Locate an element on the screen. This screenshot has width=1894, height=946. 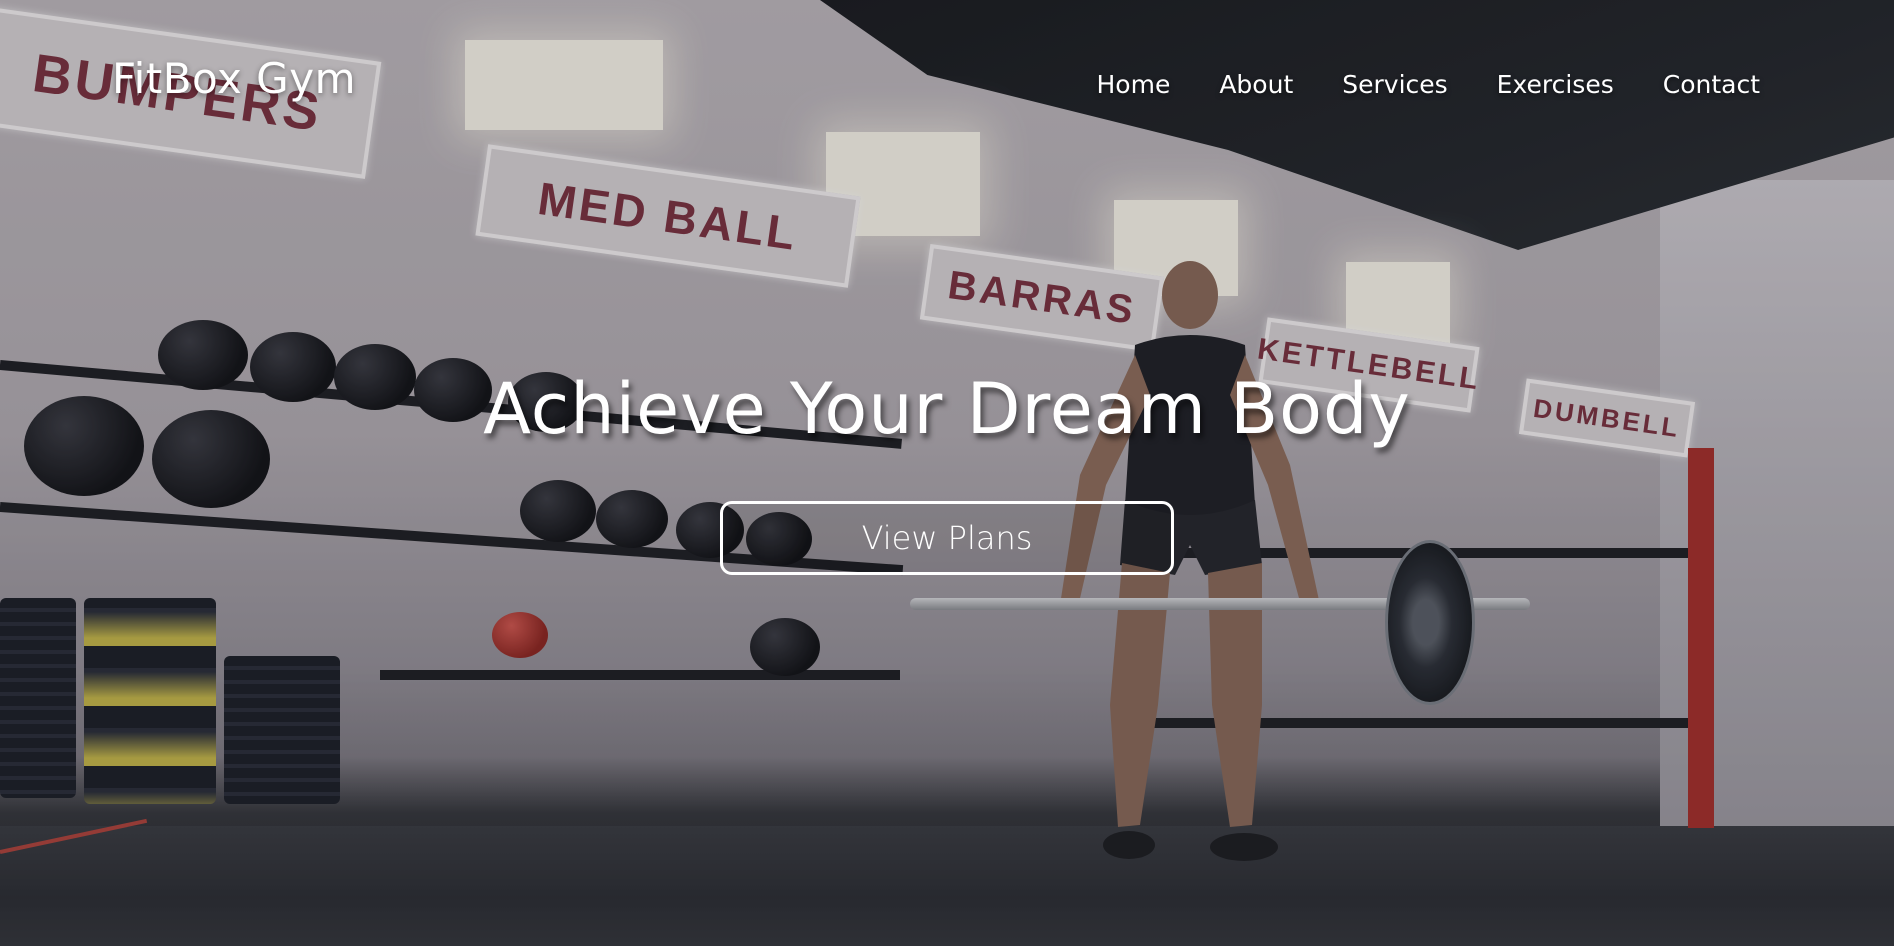
nav-link-contact: Contact is located at coordinates (1711, 84).